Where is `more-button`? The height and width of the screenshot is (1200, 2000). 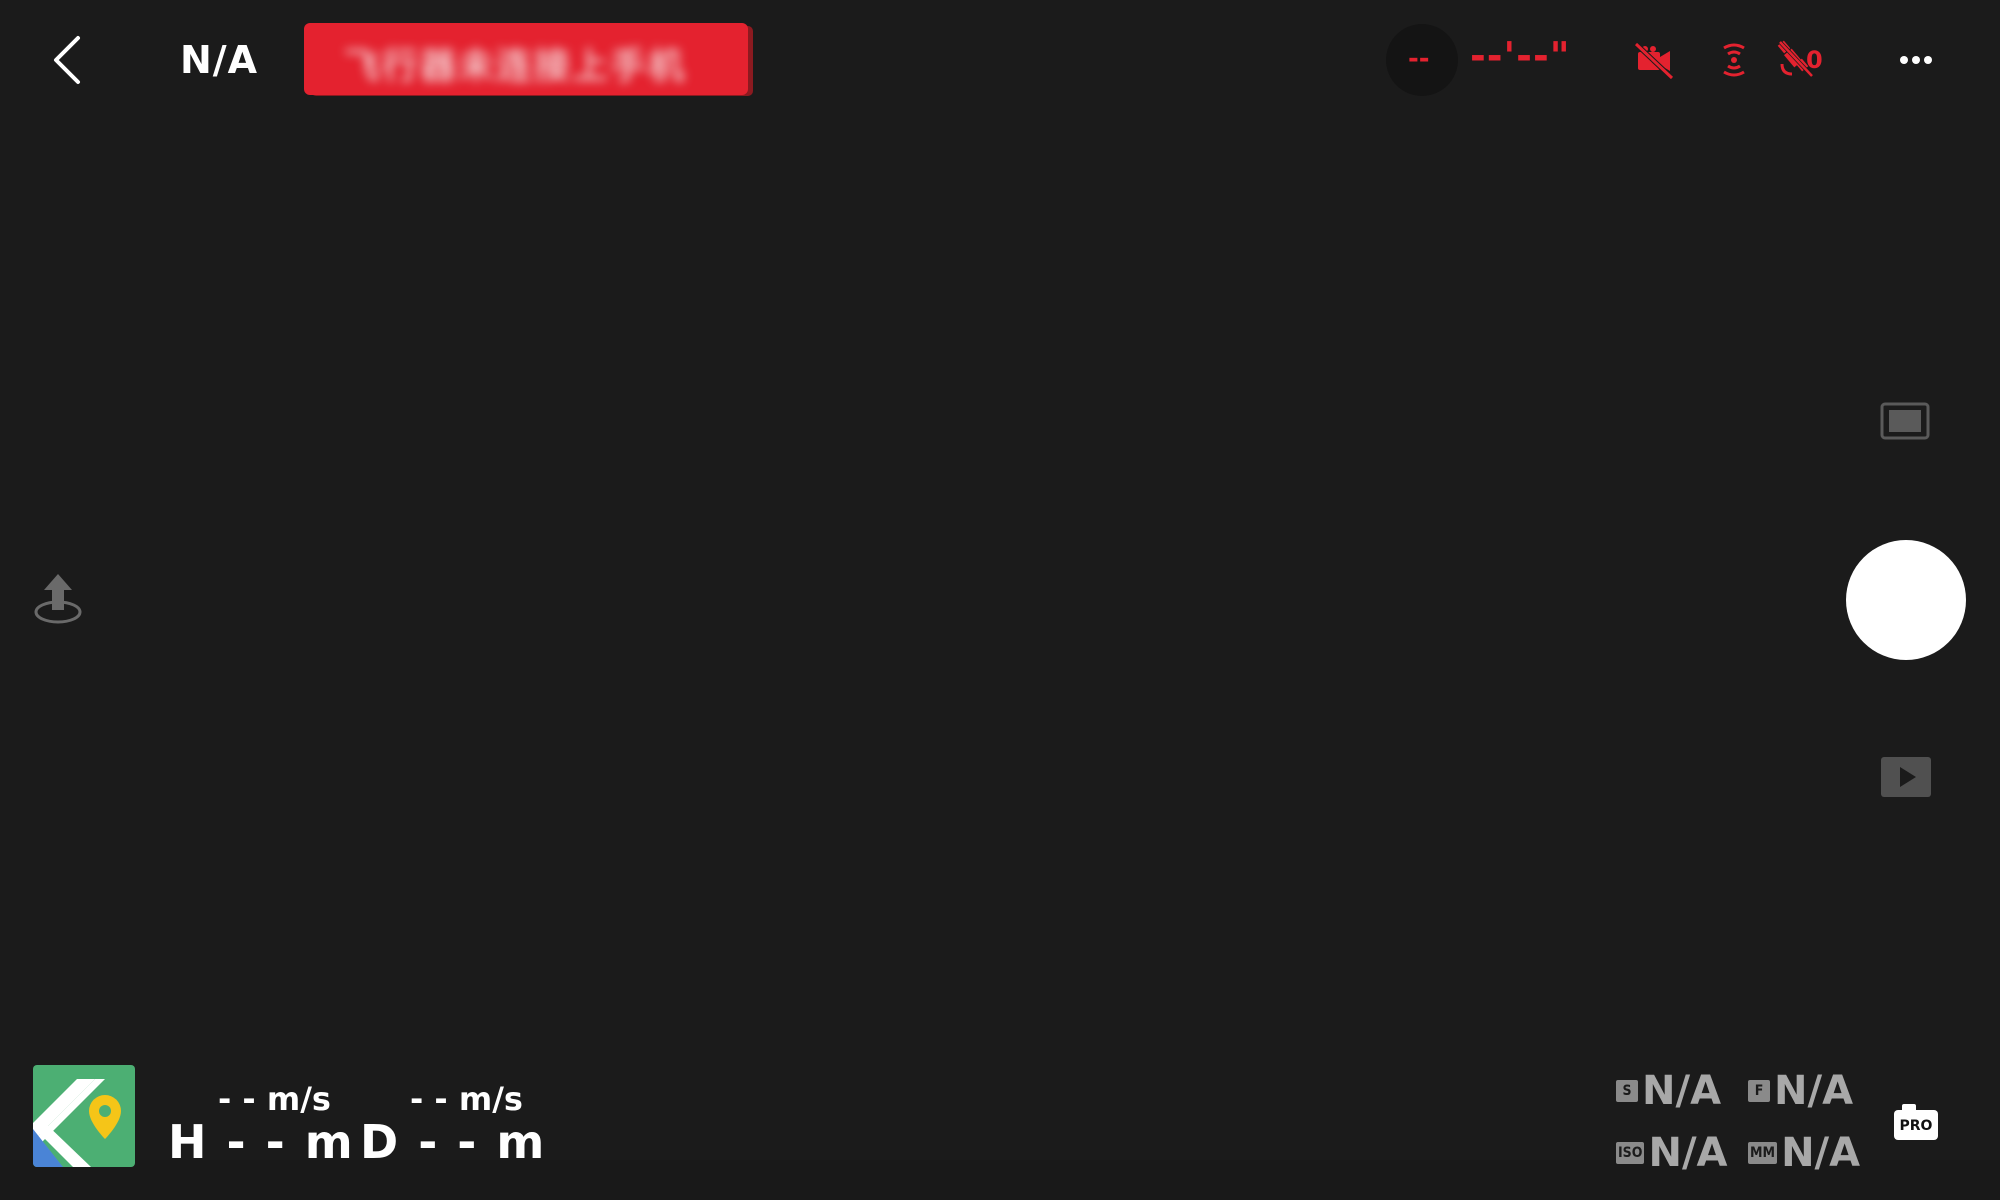 more-button is located at coordinates (1916, 60).